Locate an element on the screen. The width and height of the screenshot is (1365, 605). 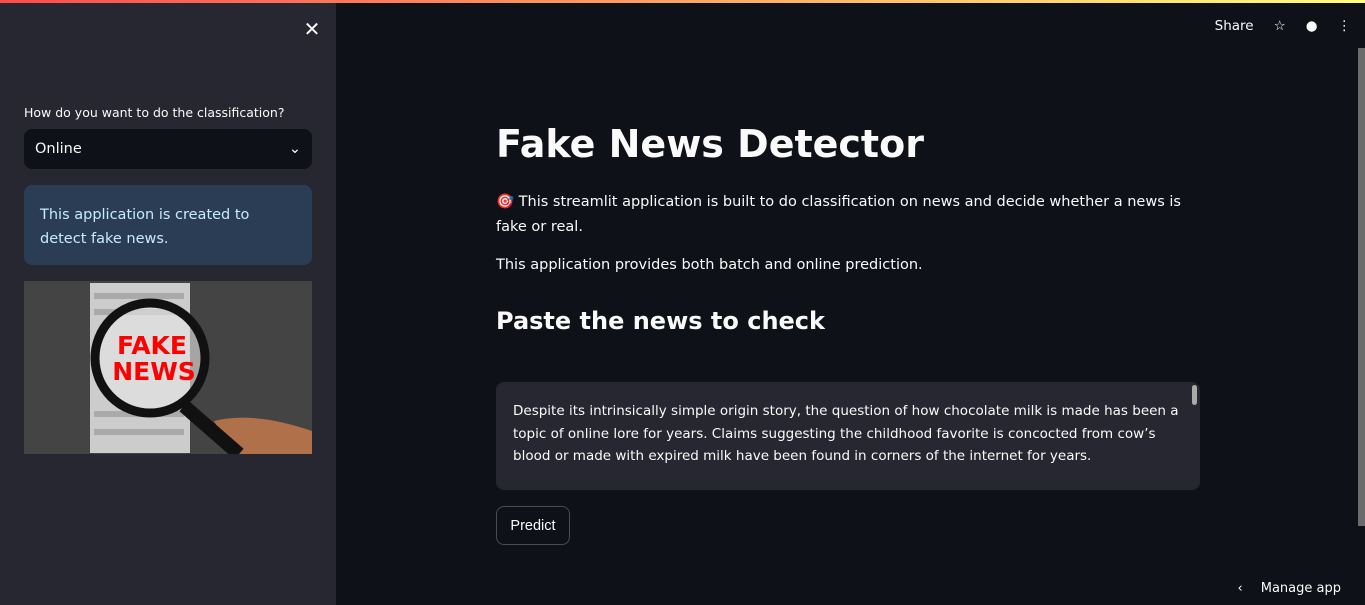
github-icon: ● is located at coordinates (1312, 26).